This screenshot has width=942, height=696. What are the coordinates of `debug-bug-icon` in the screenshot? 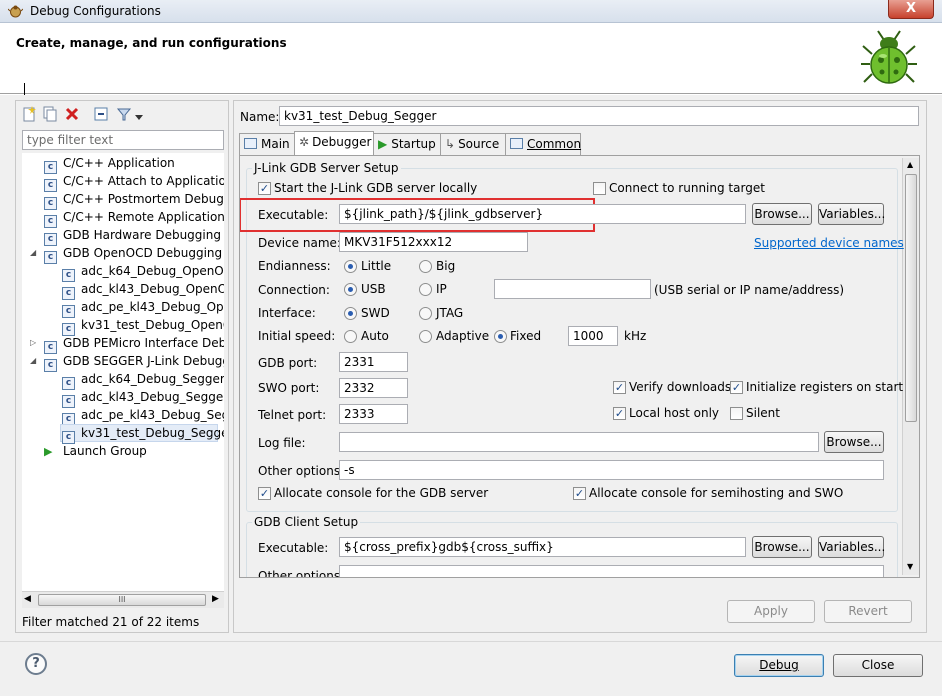 It's located at (889, 58).